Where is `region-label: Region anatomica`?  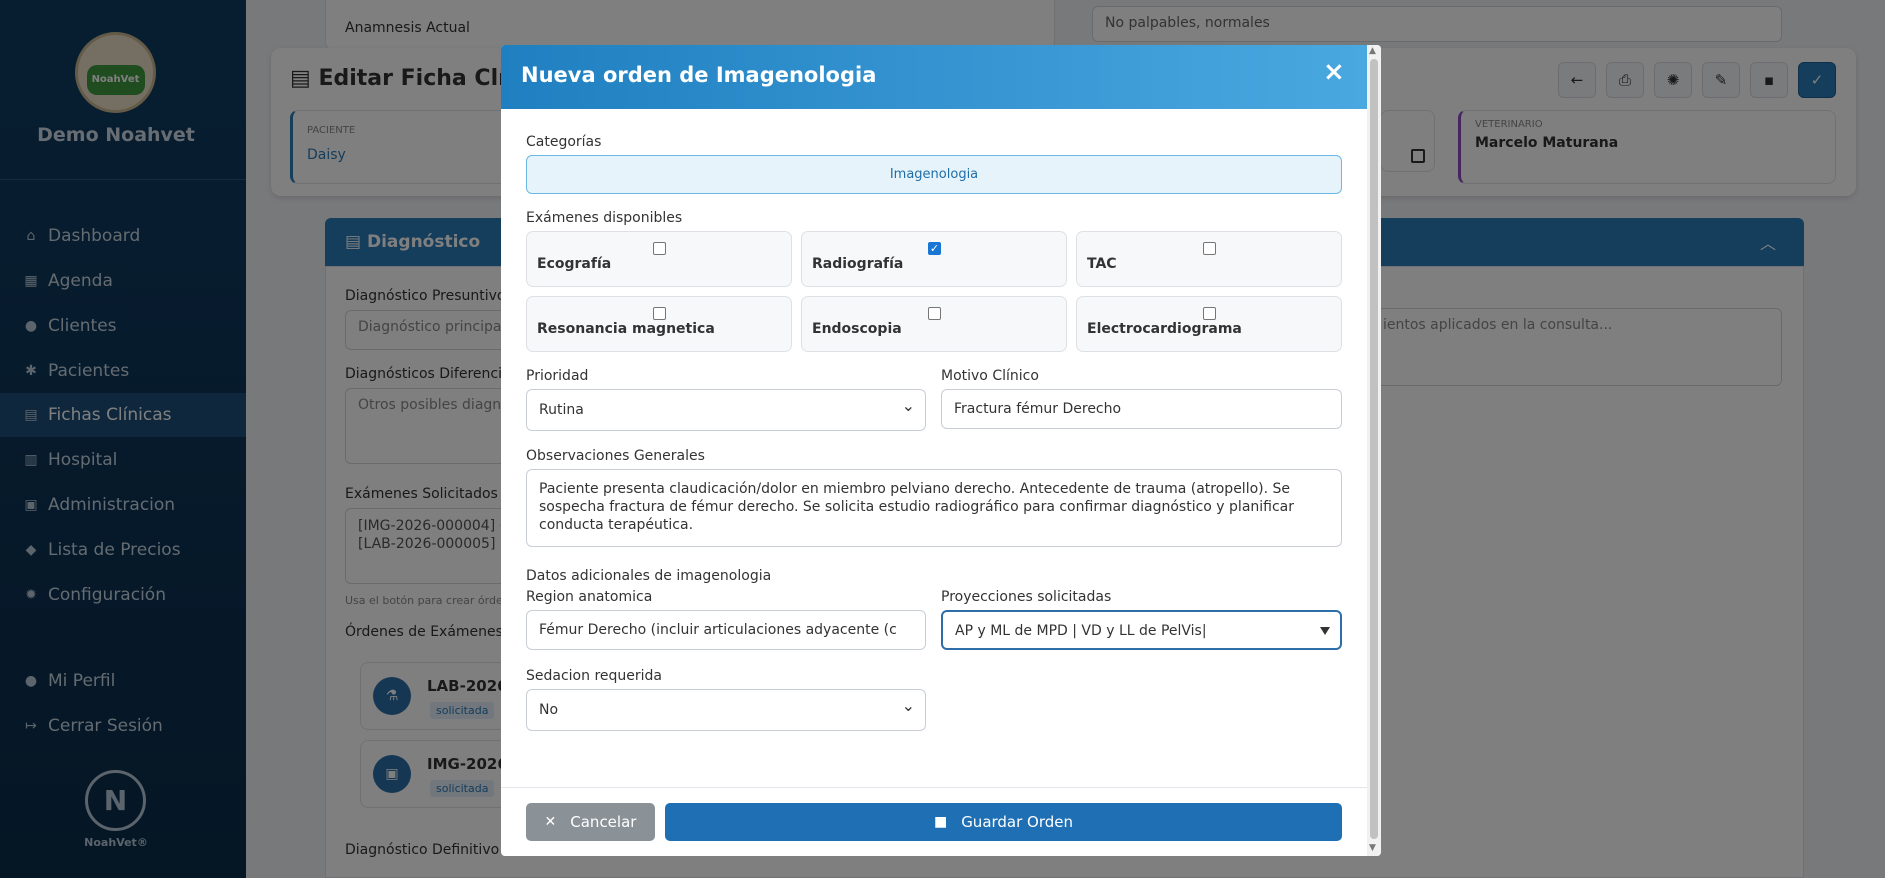
region-label: Region anatomica is located at coordinates (589, 597).